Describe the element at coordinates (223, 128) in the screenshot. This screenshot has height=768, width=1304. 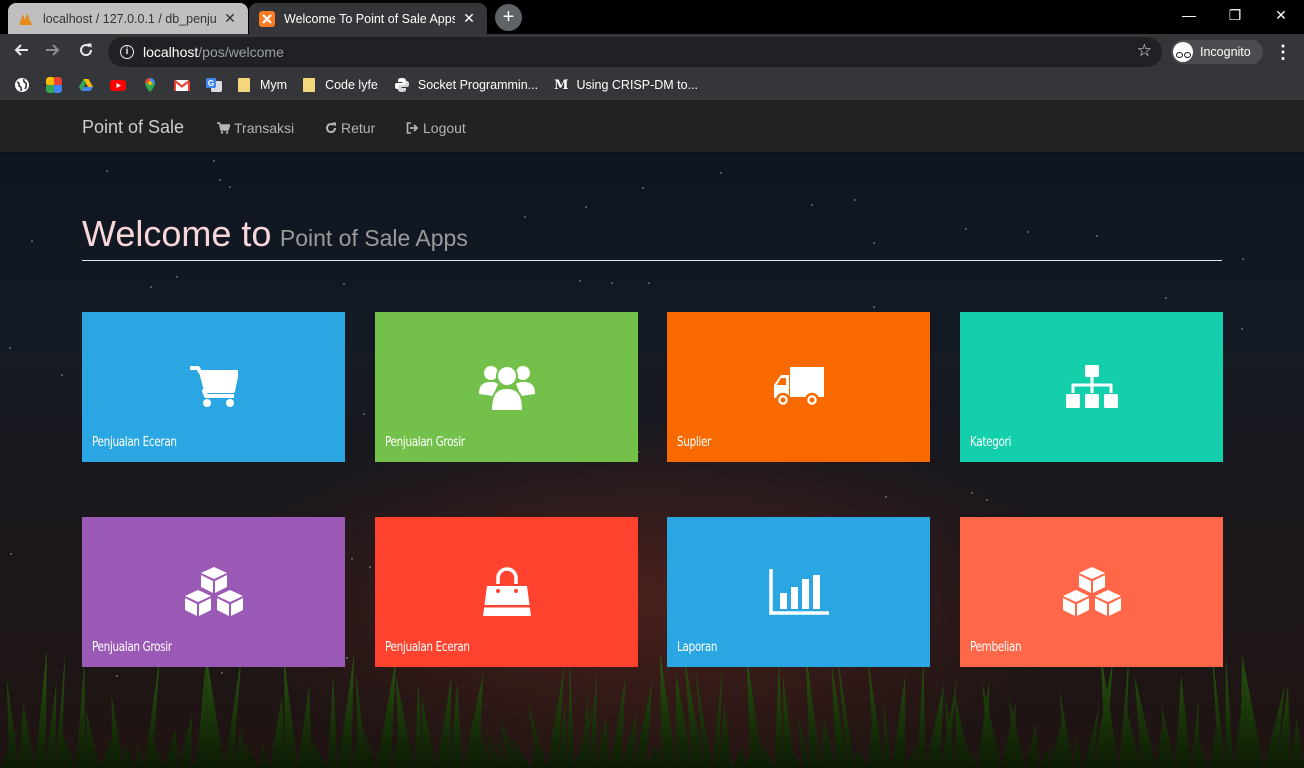
I see `cart-icon` at that location.